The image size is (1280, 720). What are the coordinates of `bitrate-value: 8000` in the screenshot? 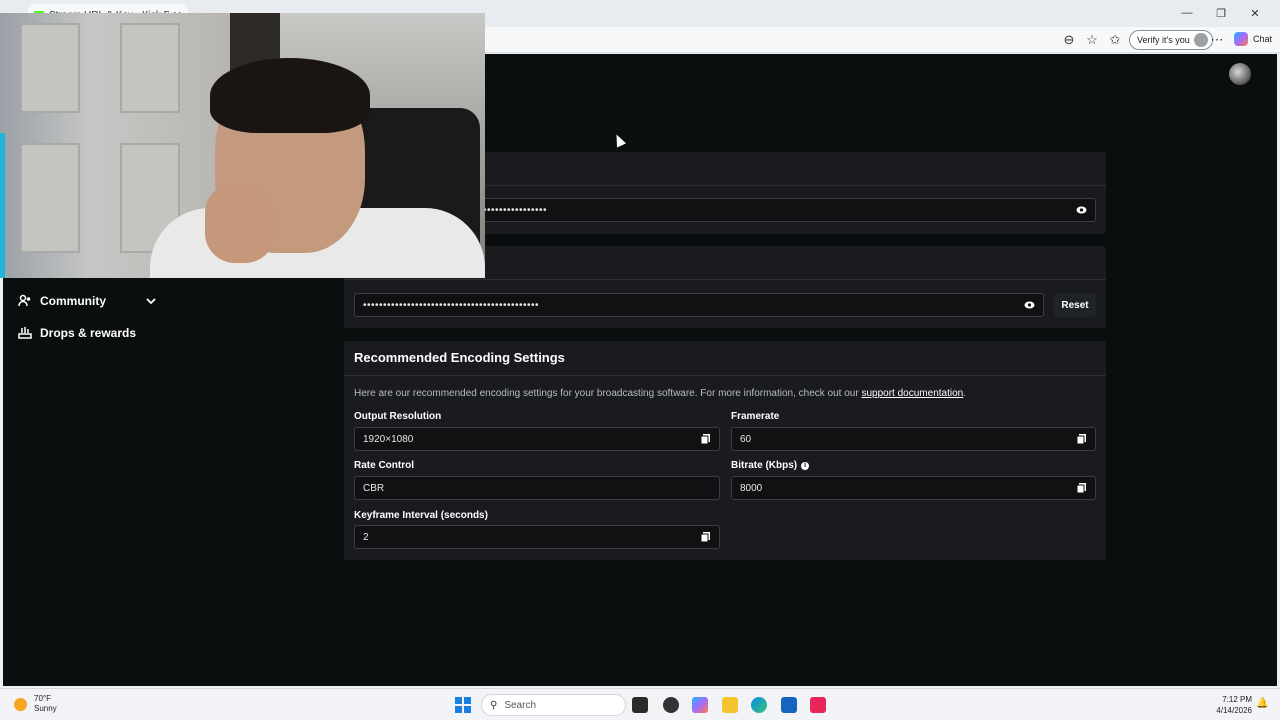 It's located at (751, 488).